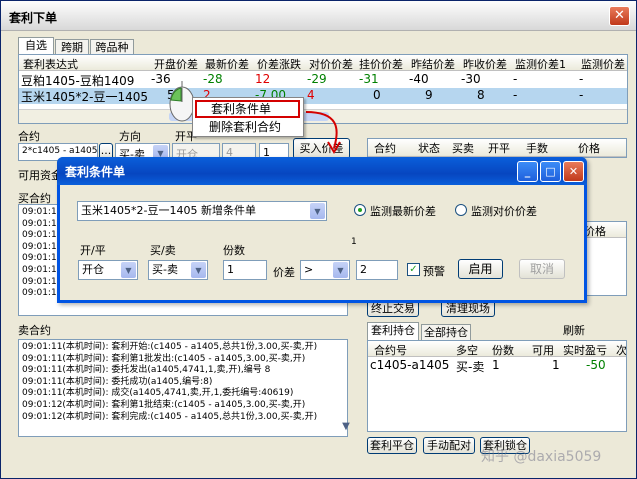 The height and width of the screenshot is (479, 637). Describe the element at coordinates (603, 64) in the screenshot. I see `col-header: 监测价差` at that location.